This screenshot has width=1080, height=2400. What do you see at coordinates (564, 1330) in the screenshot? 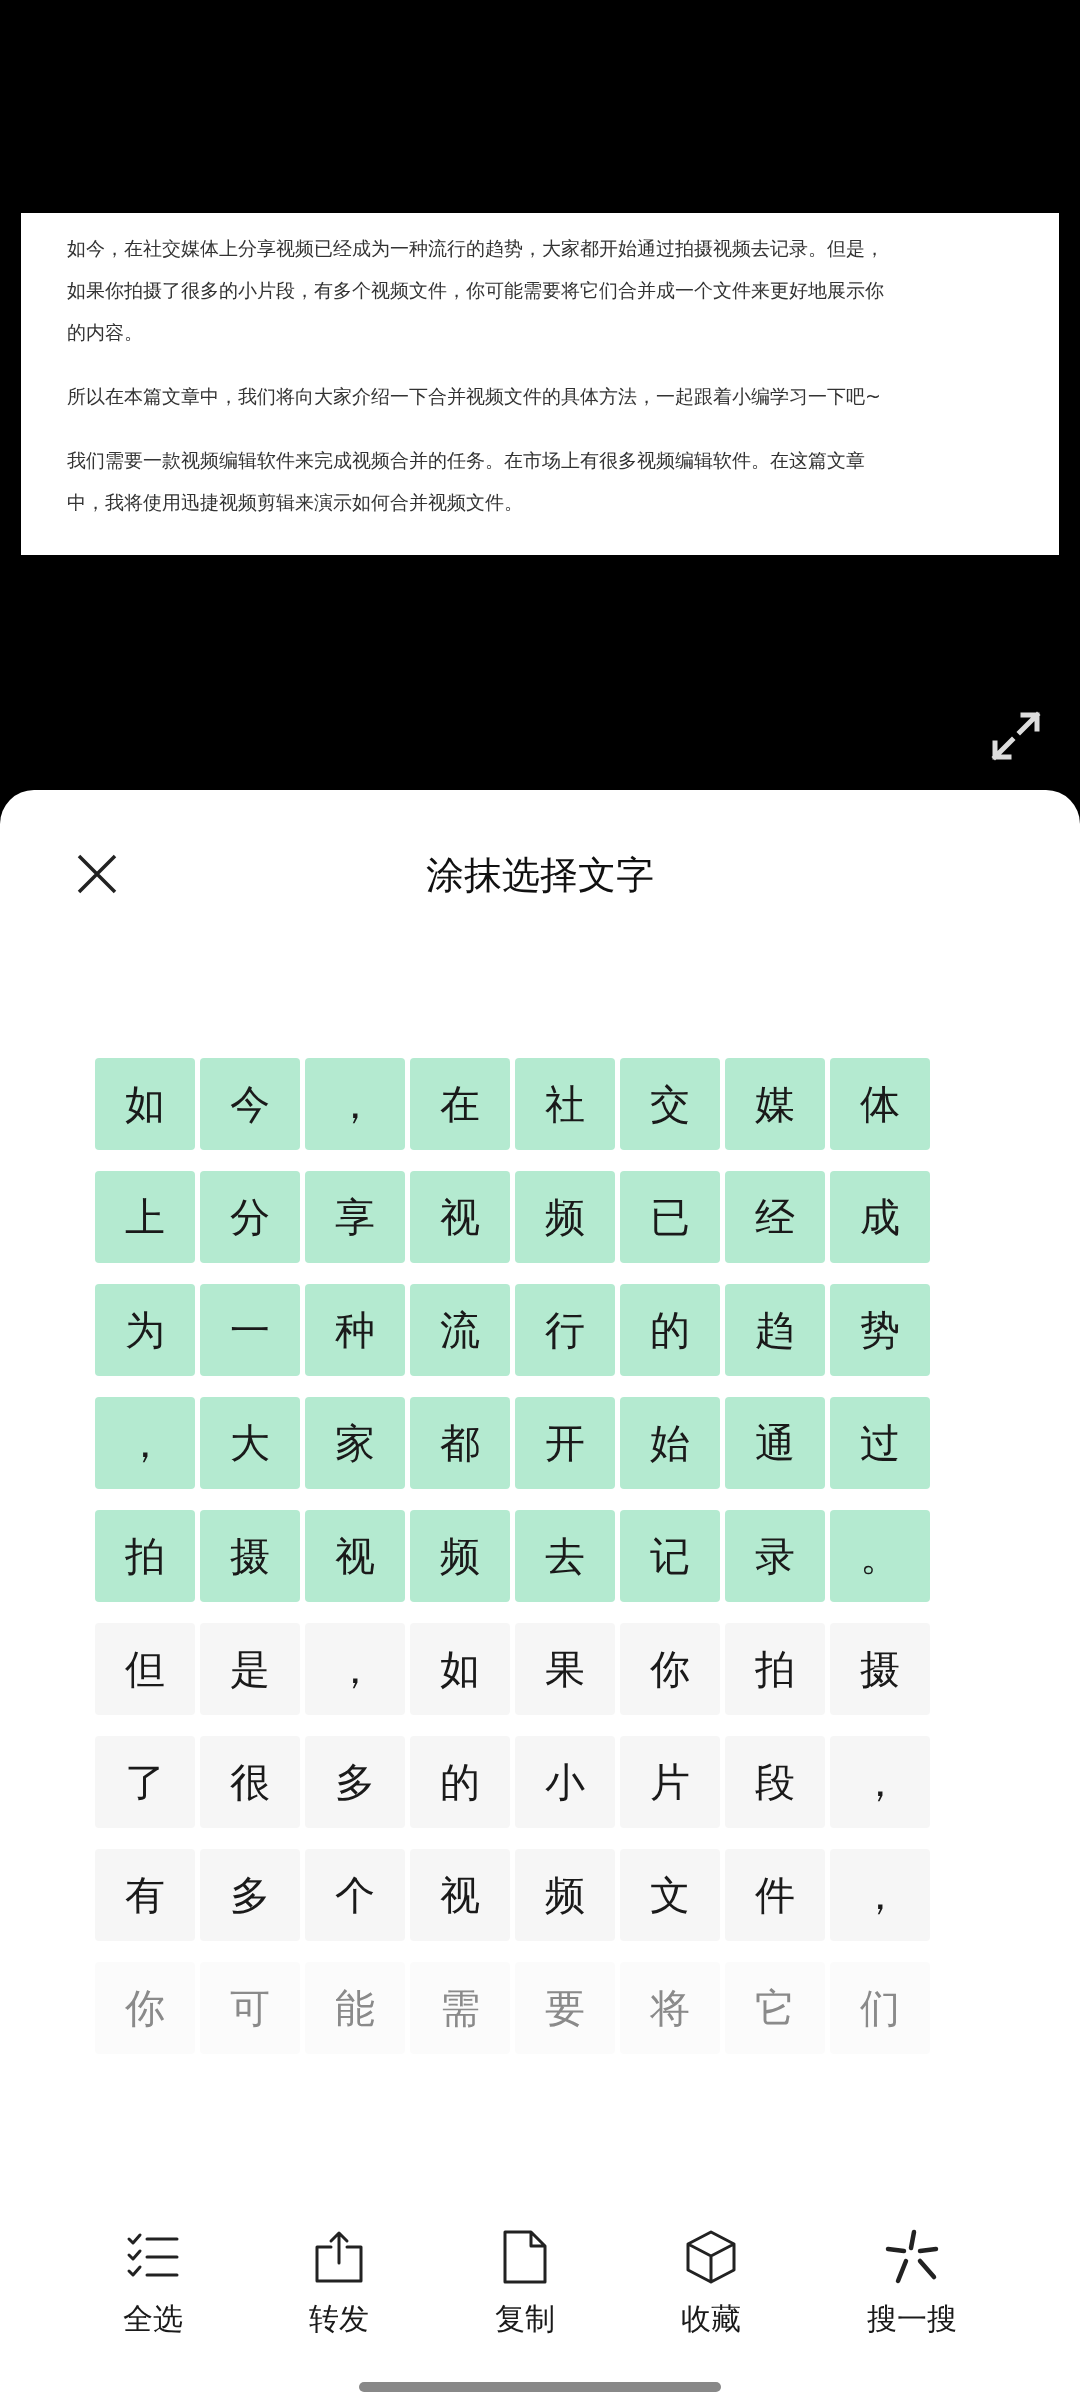
I see `character-tile: 行` at bounding box center [564, 1330].